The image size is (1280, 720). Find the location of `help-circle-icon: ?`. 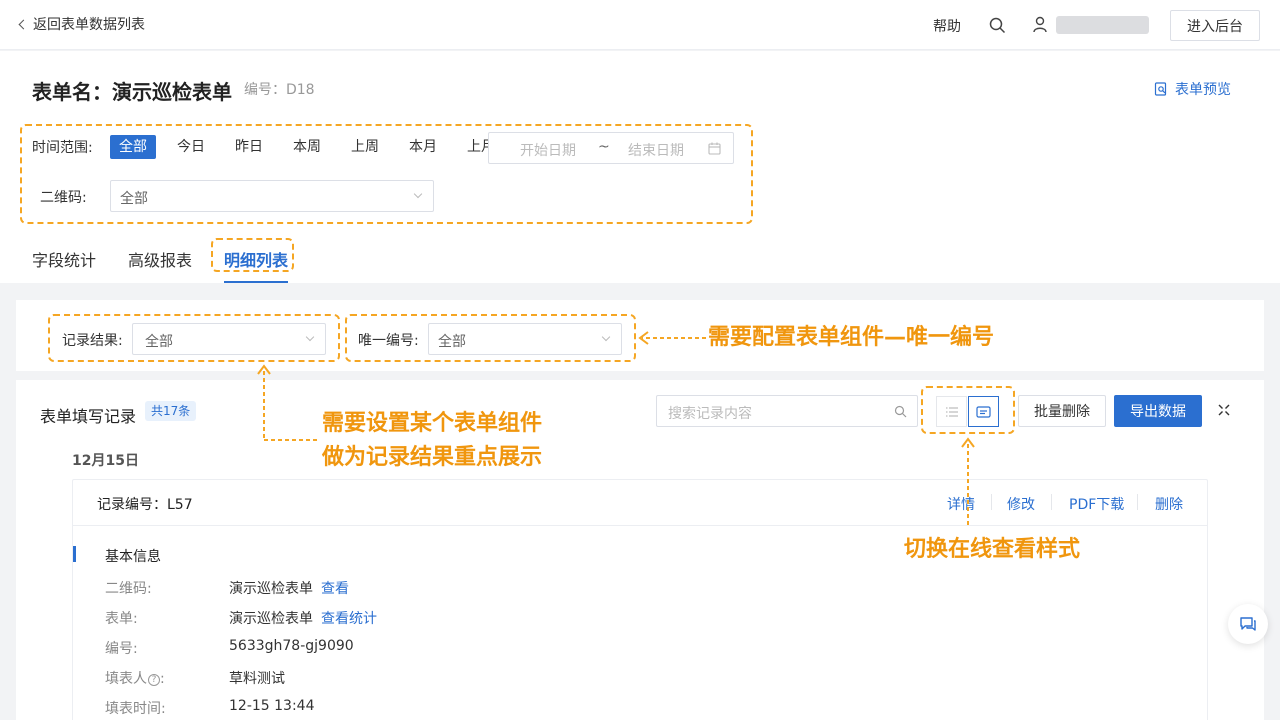

help-circle-icon: ? is located at coordinates (154, 680).